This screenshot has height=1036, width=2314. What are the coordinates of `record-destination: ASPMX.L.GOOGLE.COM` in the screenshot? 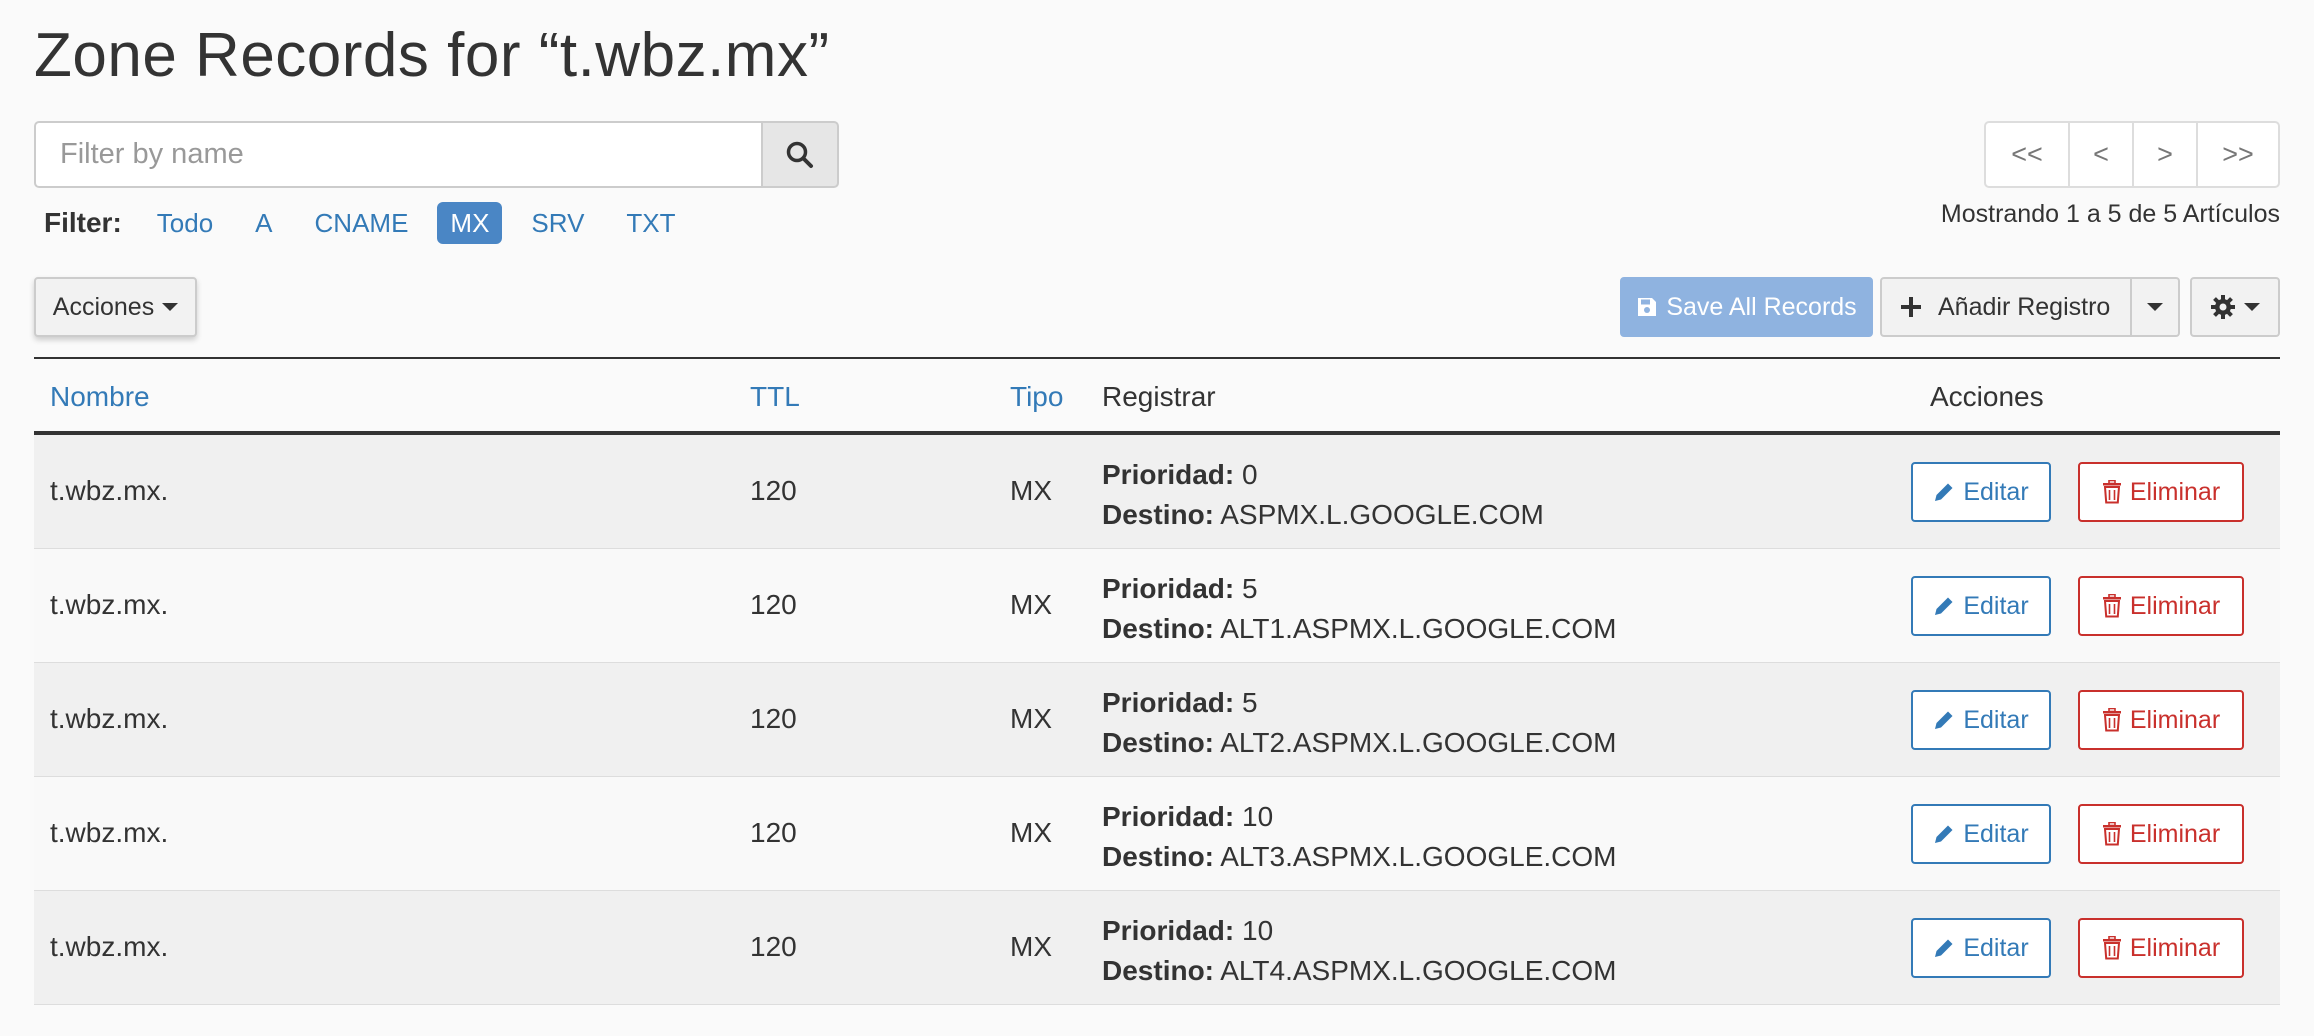 It's located at (1382, 514).